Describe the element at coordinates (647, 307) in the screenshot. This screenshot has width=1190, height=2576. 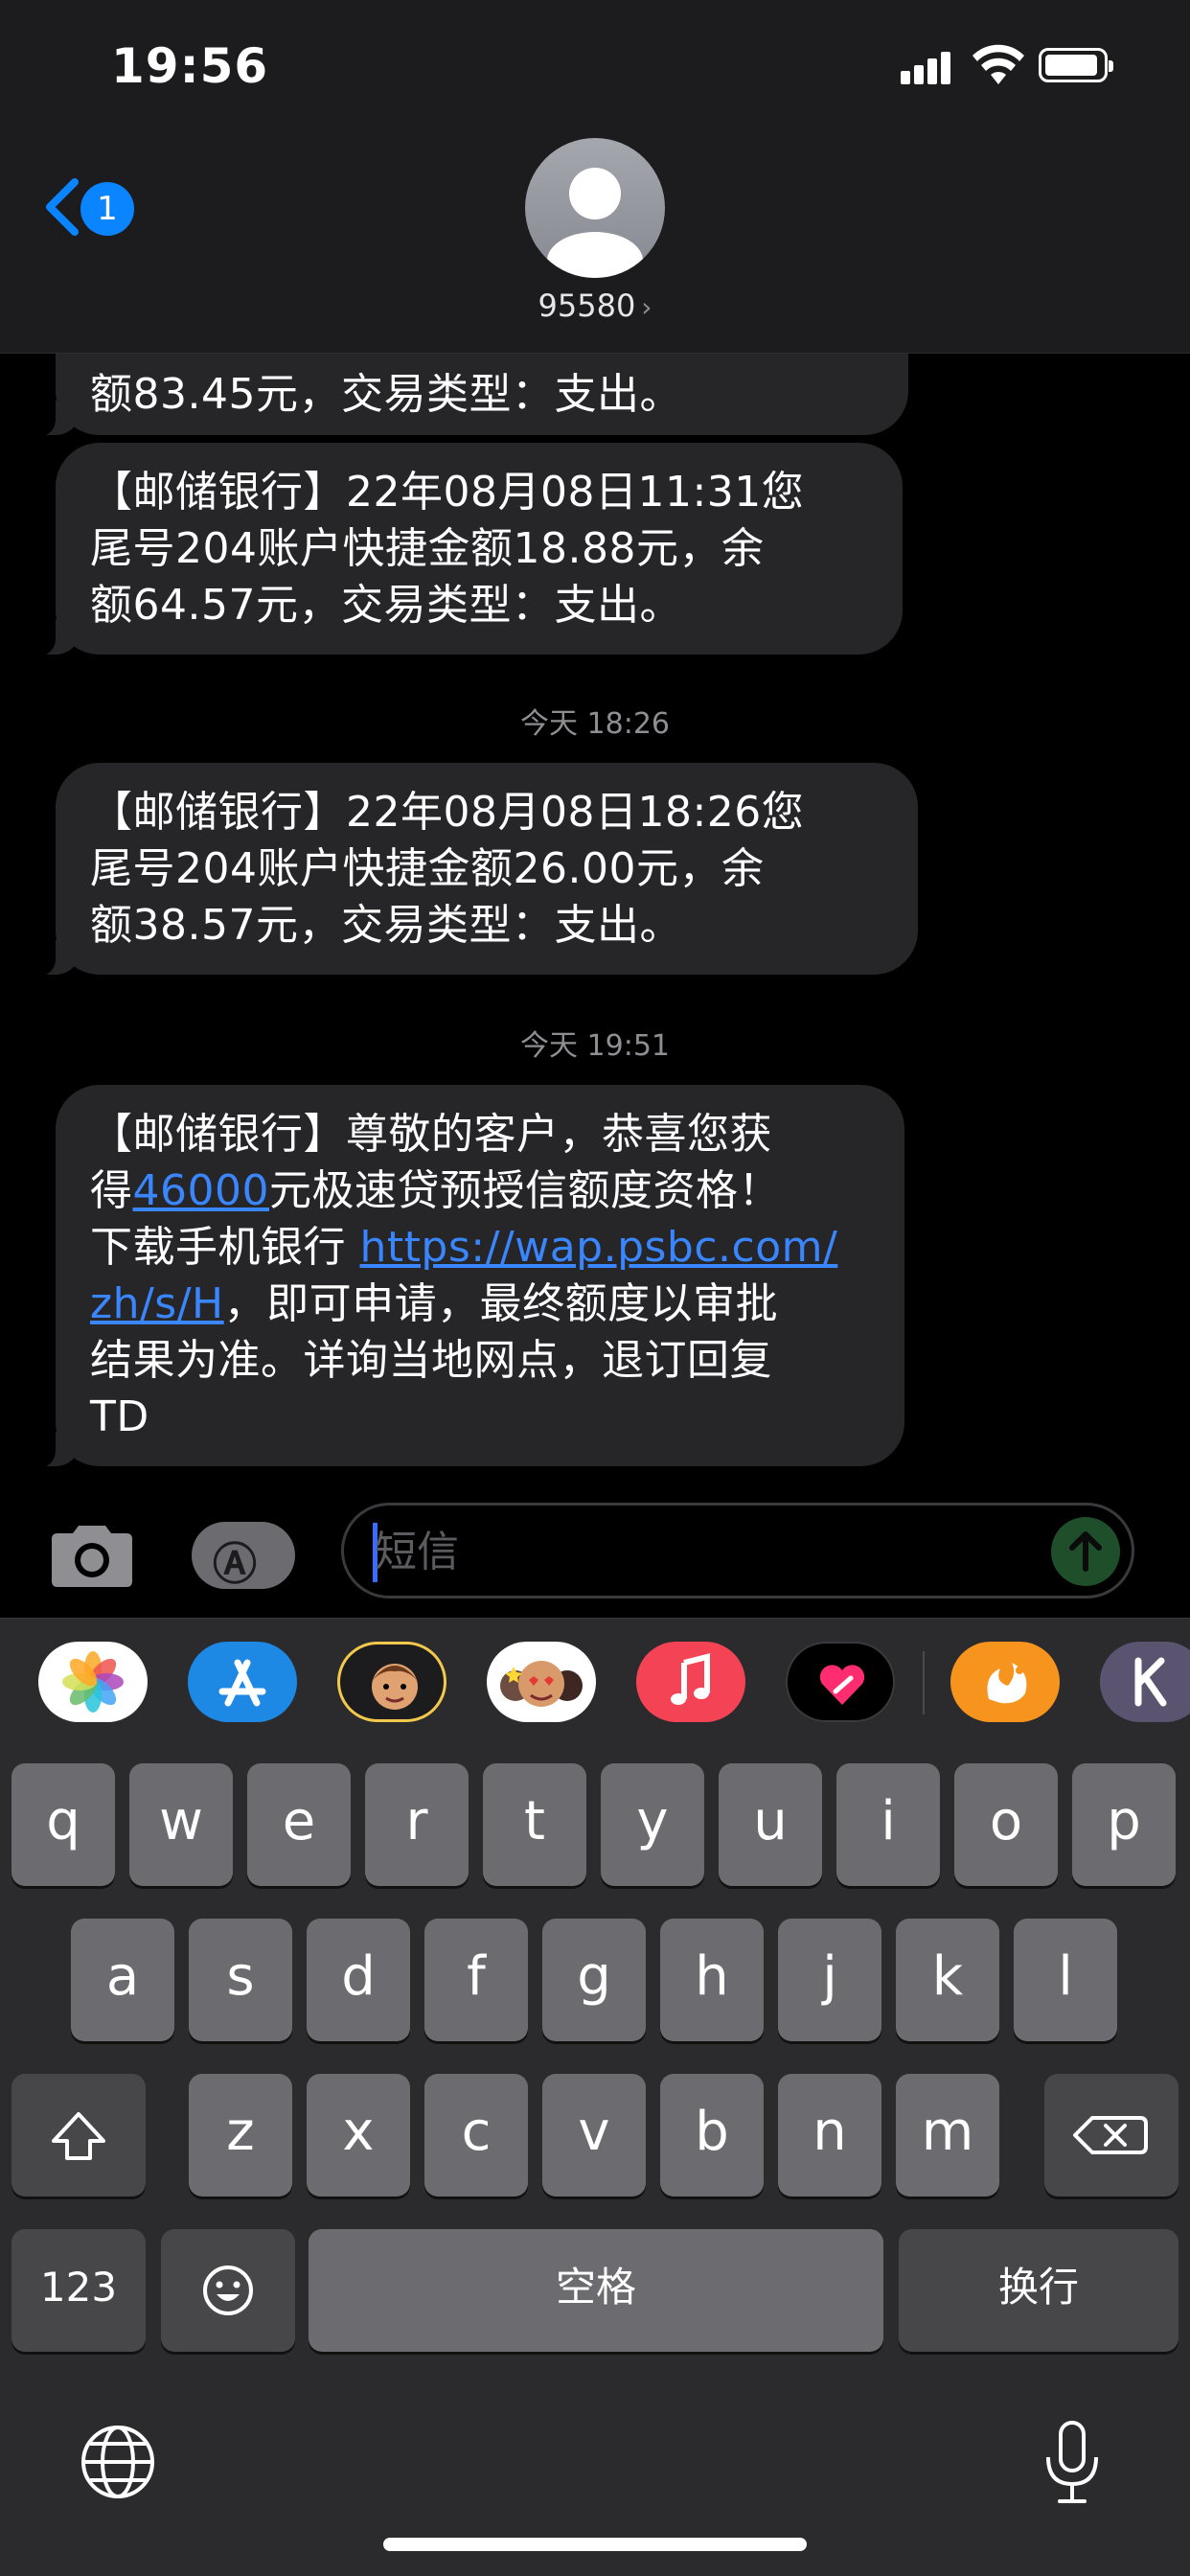
I see `chevron-right-icon: ›` at that location.